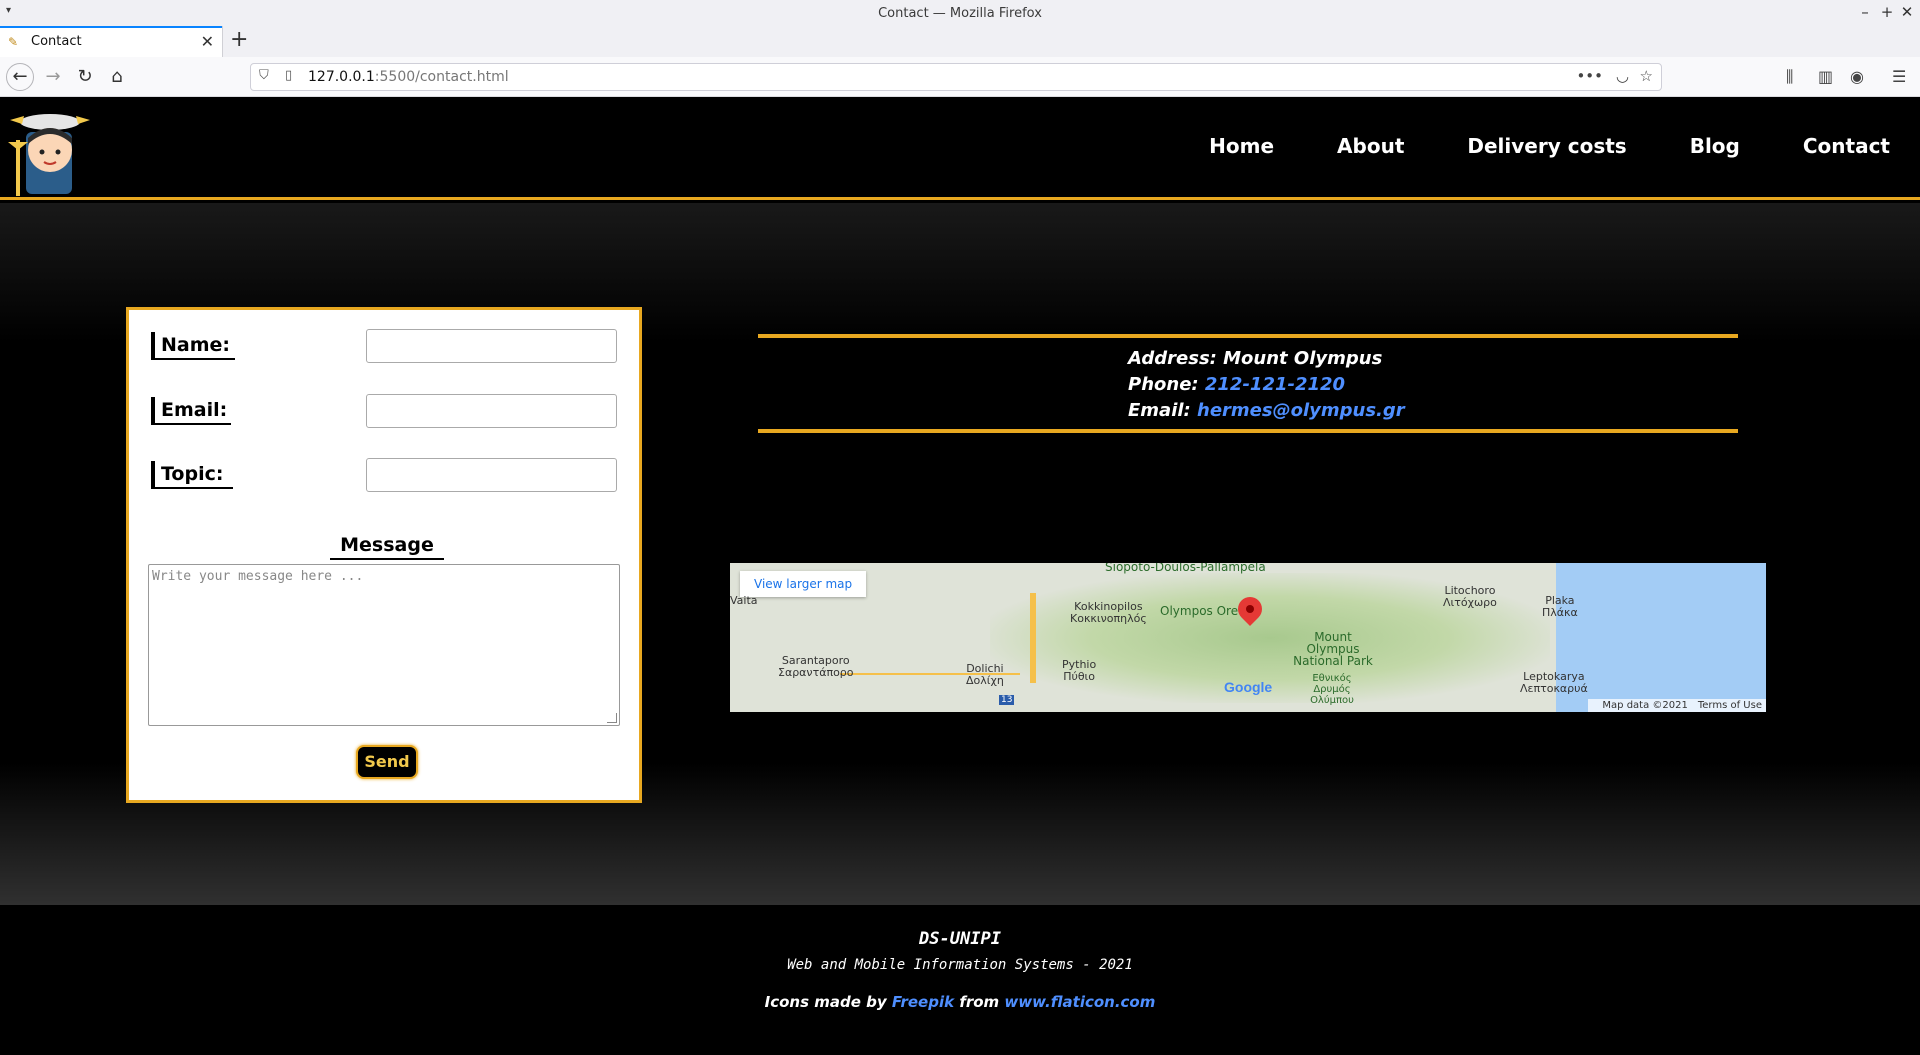 The width and height of the screenshot is (1920, 1055). Describe the element at coordinates (56, 41) in the screenshot. I see `tab-title: Contact` at that location.